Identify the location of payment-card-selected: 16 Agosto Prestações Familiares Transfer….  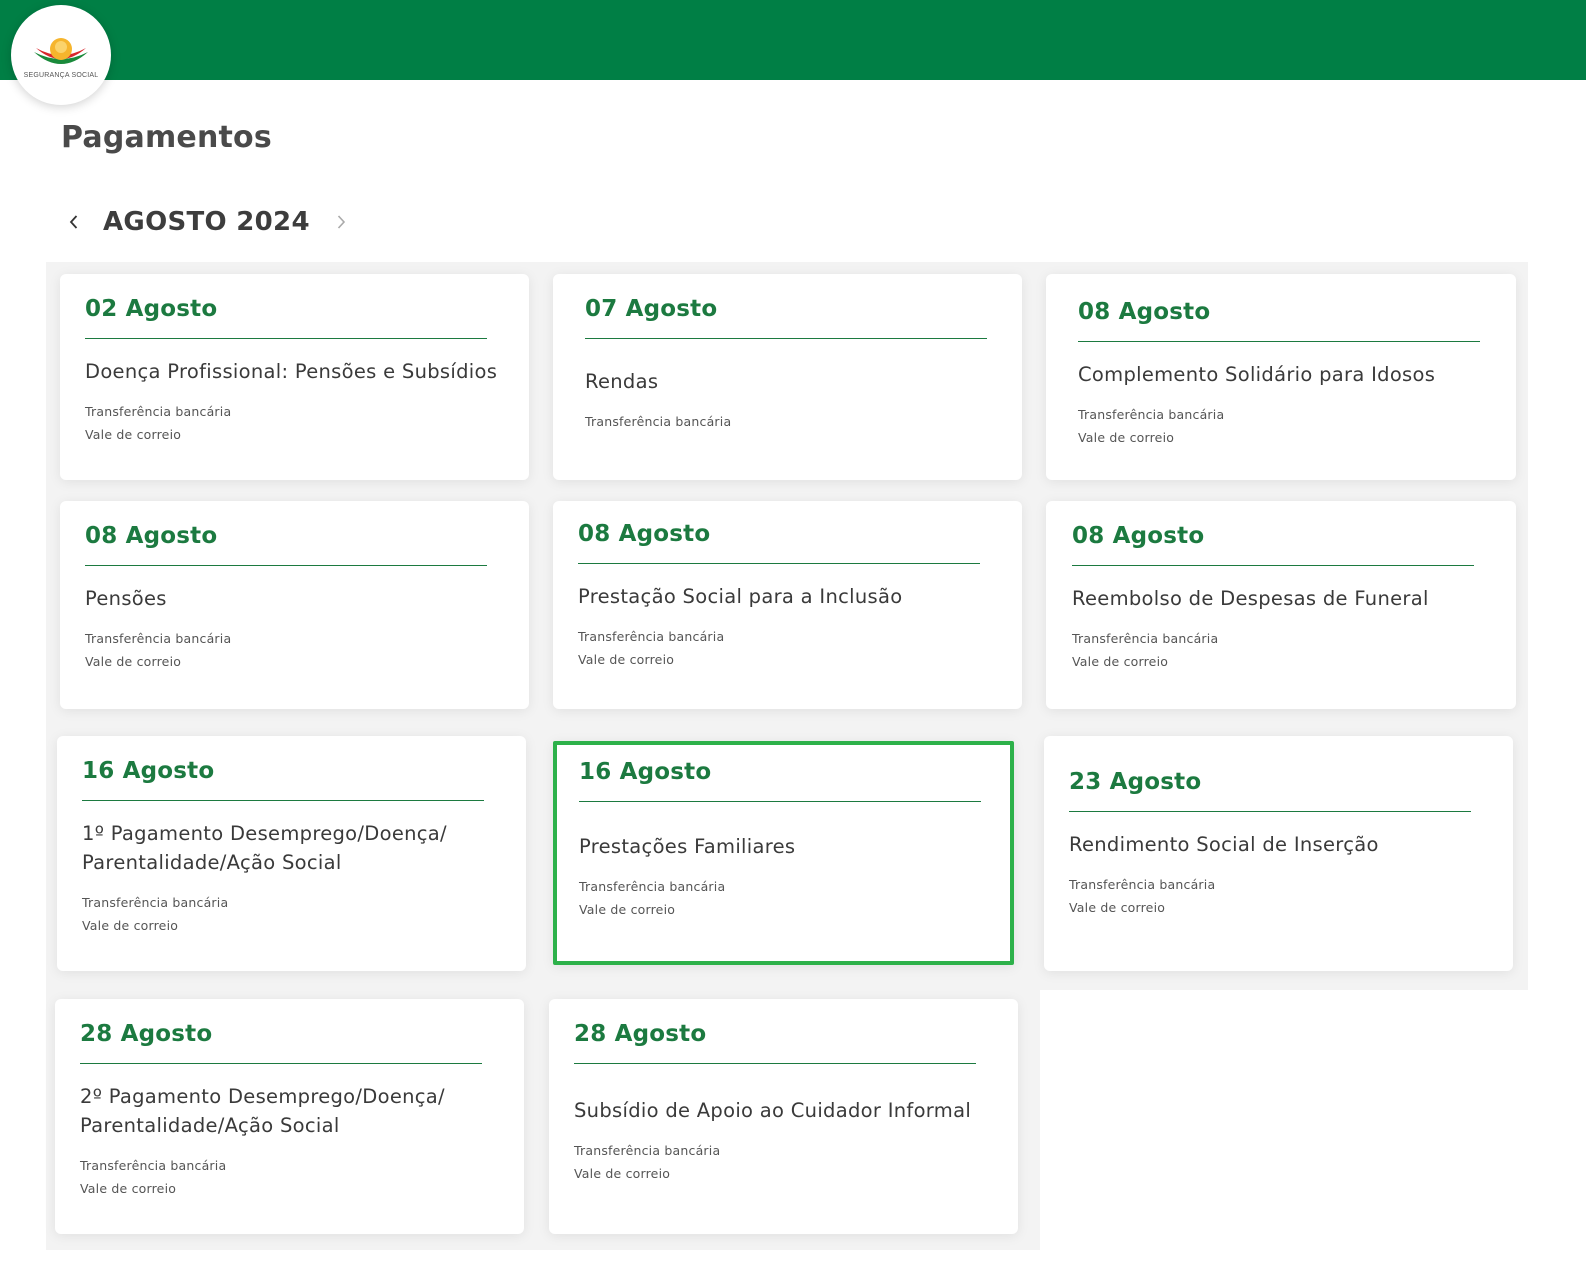
(783, 853).